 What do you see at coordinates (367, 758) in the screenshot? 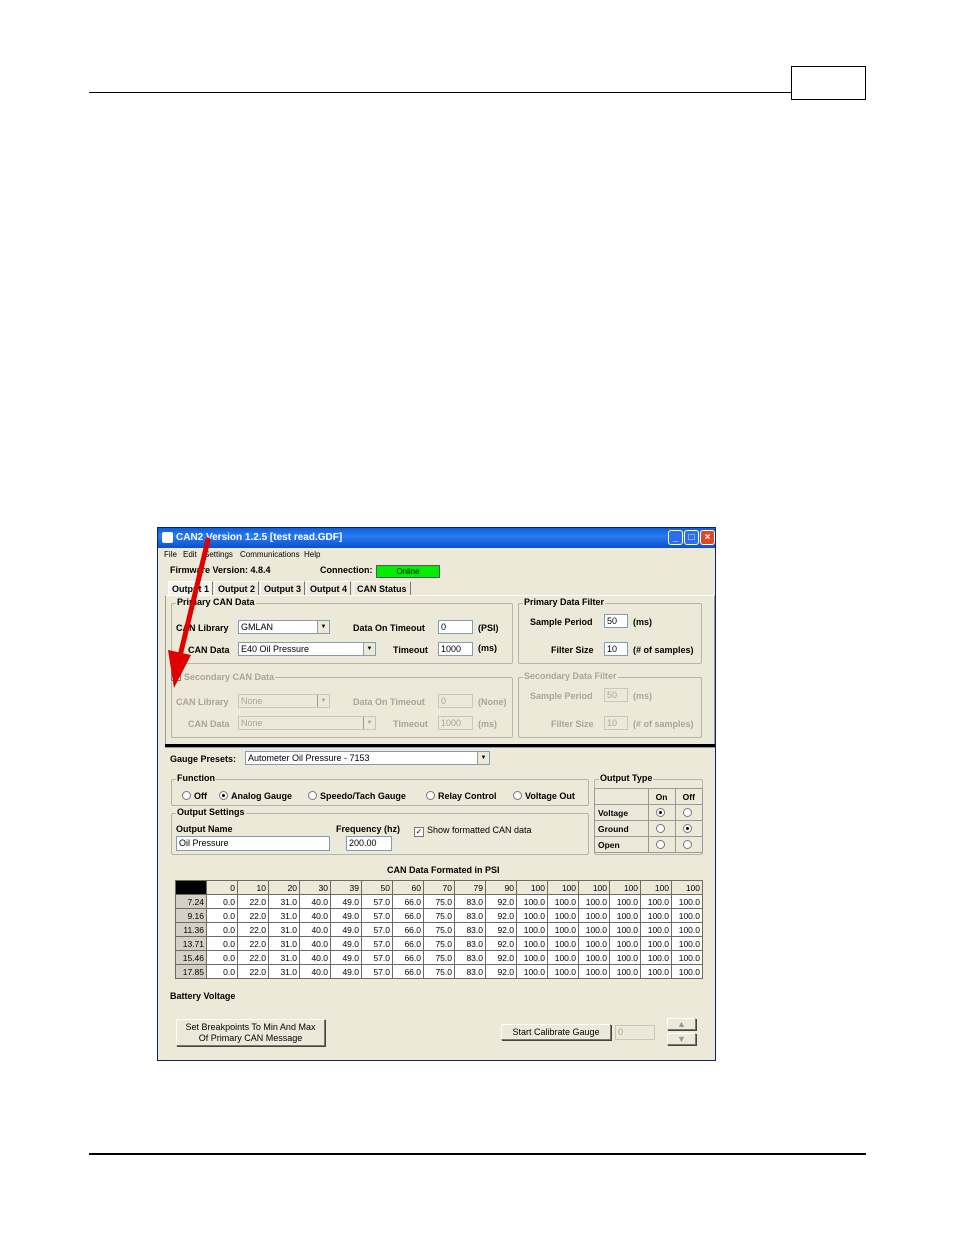
I see `gauge-presets-select: Autometer Oil Pressure - 7153 ▼` at bounding box center [367, 758].